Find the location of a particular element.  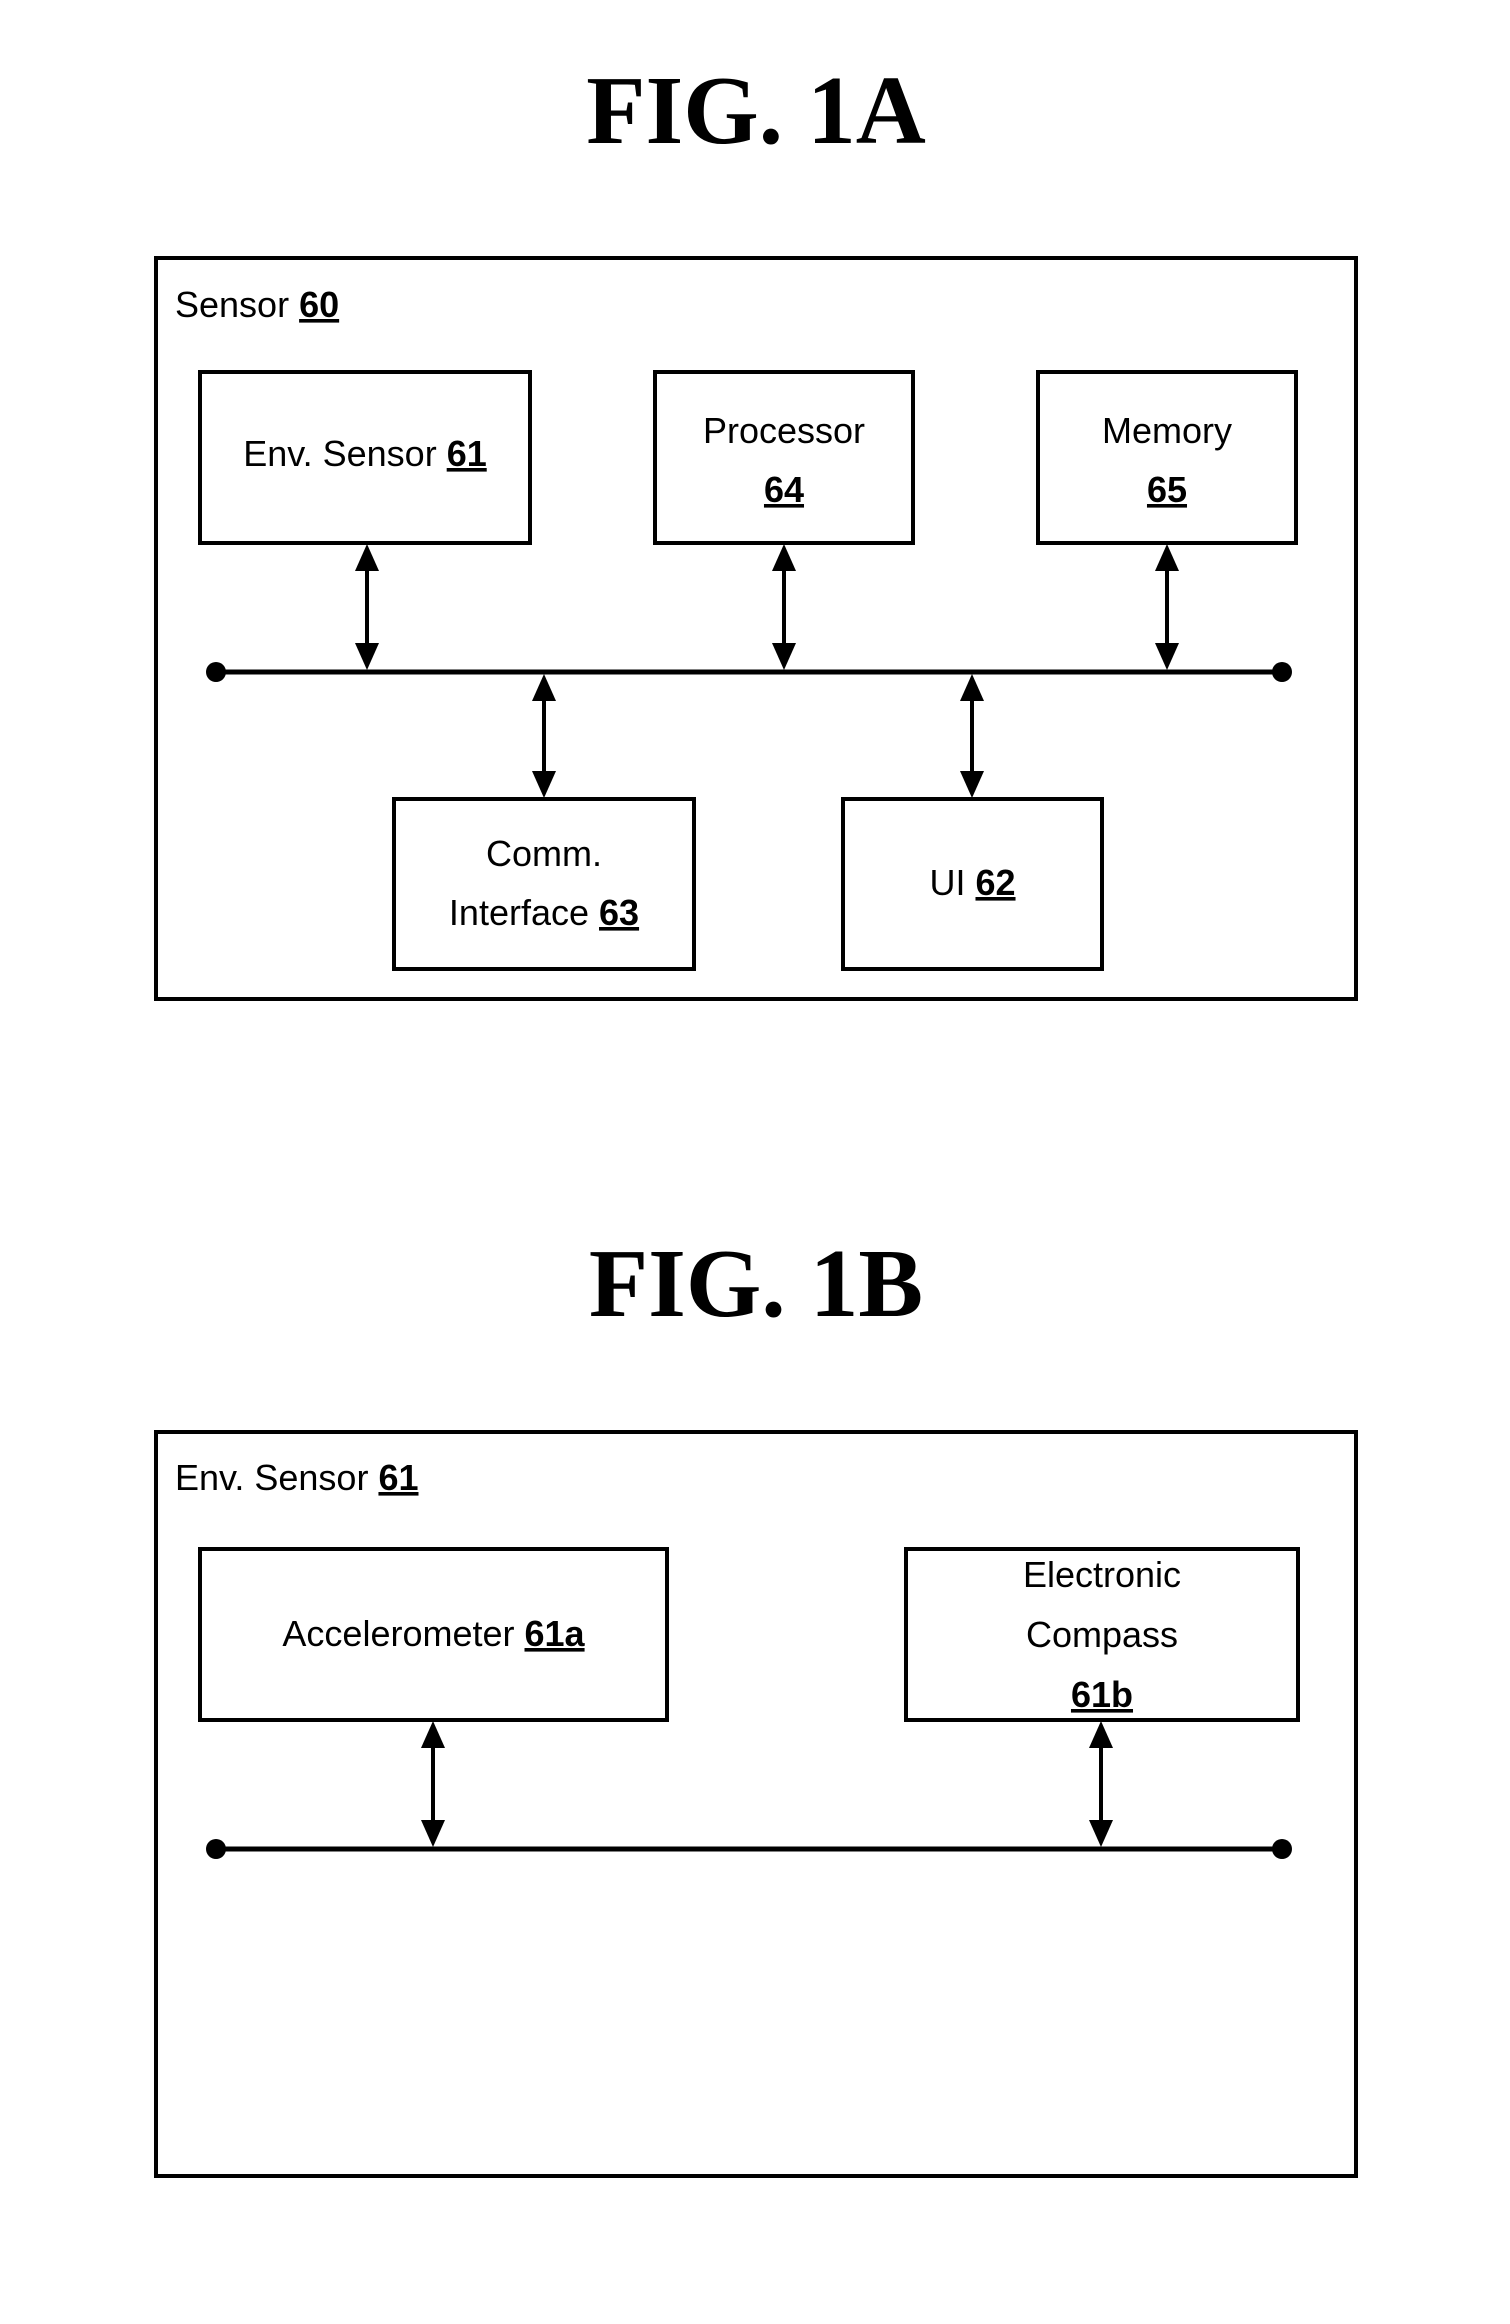

component-comm-interface: Comm. Interface 63 is located at coordinates (544, 884).